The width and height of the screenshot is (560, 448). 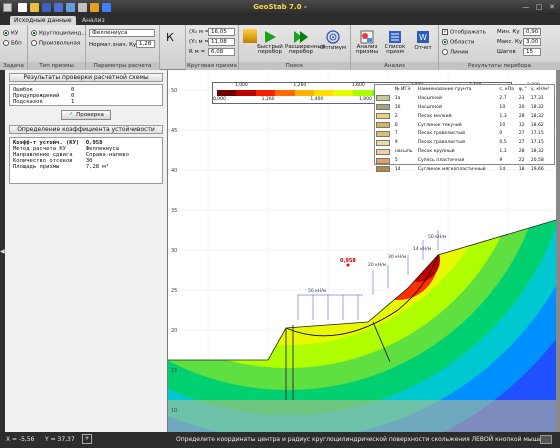 I want to click on method-select: Феллениуса, so click(x=122, y=33).